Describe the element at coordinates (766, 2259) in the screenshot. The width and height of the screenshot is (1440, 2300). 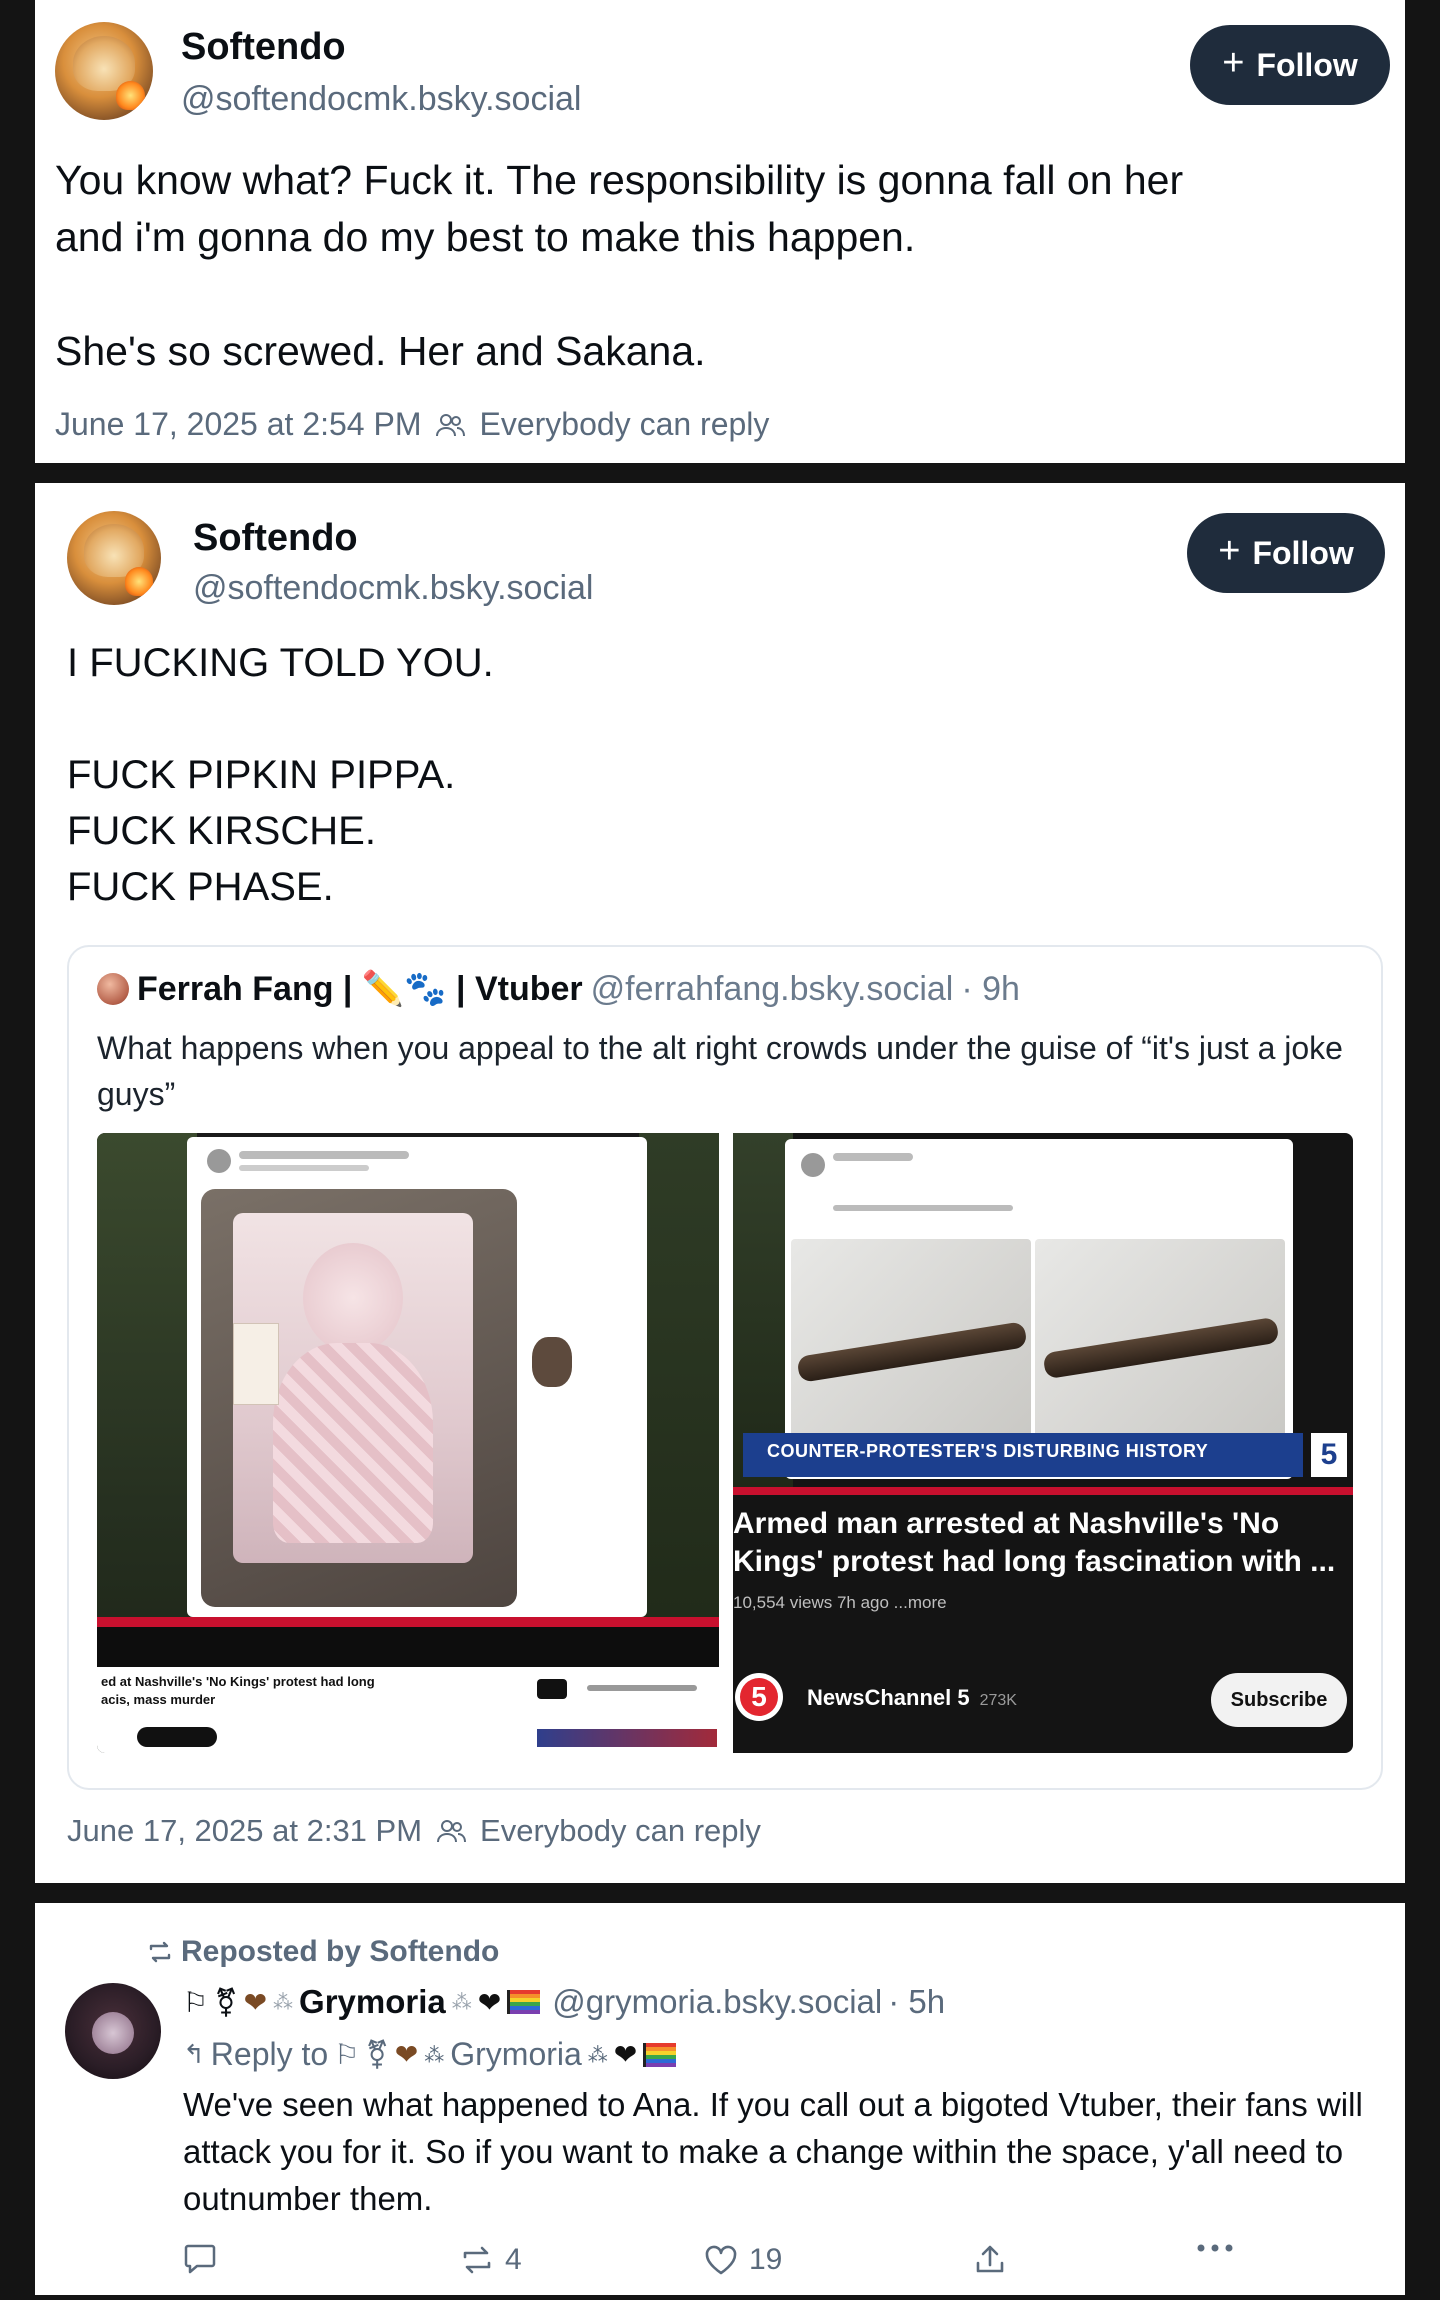
I see `like-count: 19` at that location.